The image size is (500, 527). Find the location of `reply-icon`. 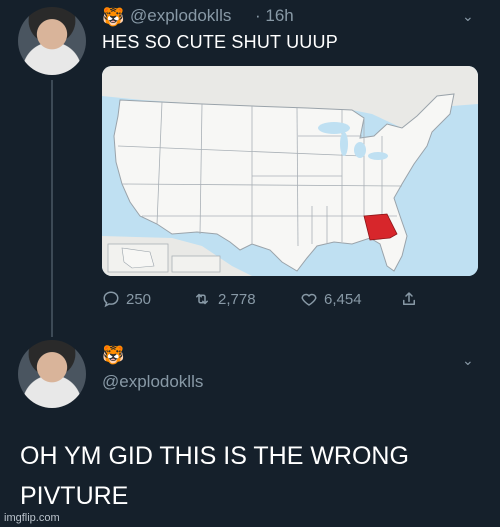

reply-icon is located at coordinates (111, 299).